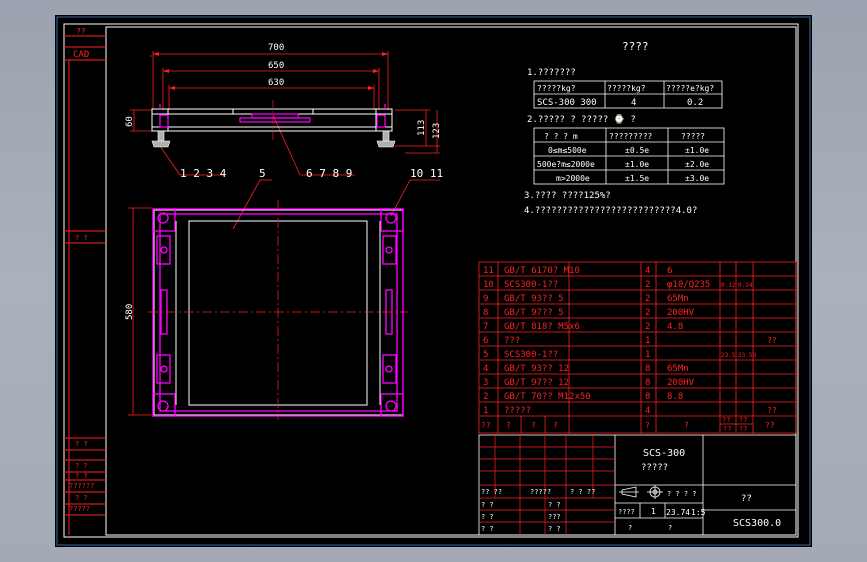 The image size is (867, 562). I want to click on tech-item-2: 2.????? ? ????? ⌚ ?, so click(581, 119).